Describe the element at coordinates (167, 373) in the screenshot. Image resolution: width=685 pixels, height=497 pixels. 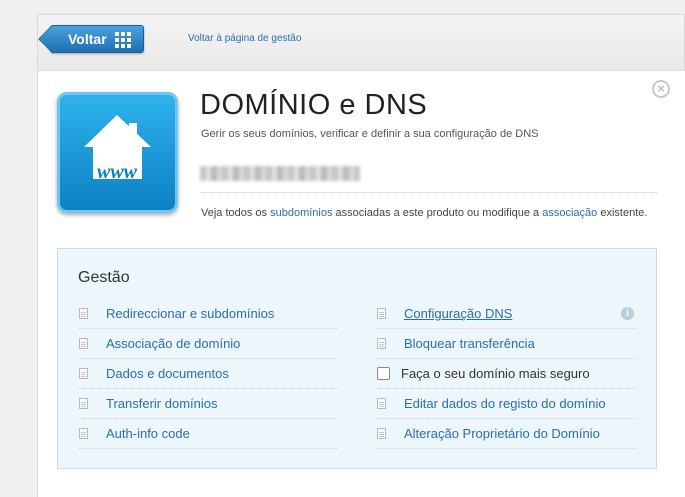
I see `data-documents-link: Dados e documentos` at that location.